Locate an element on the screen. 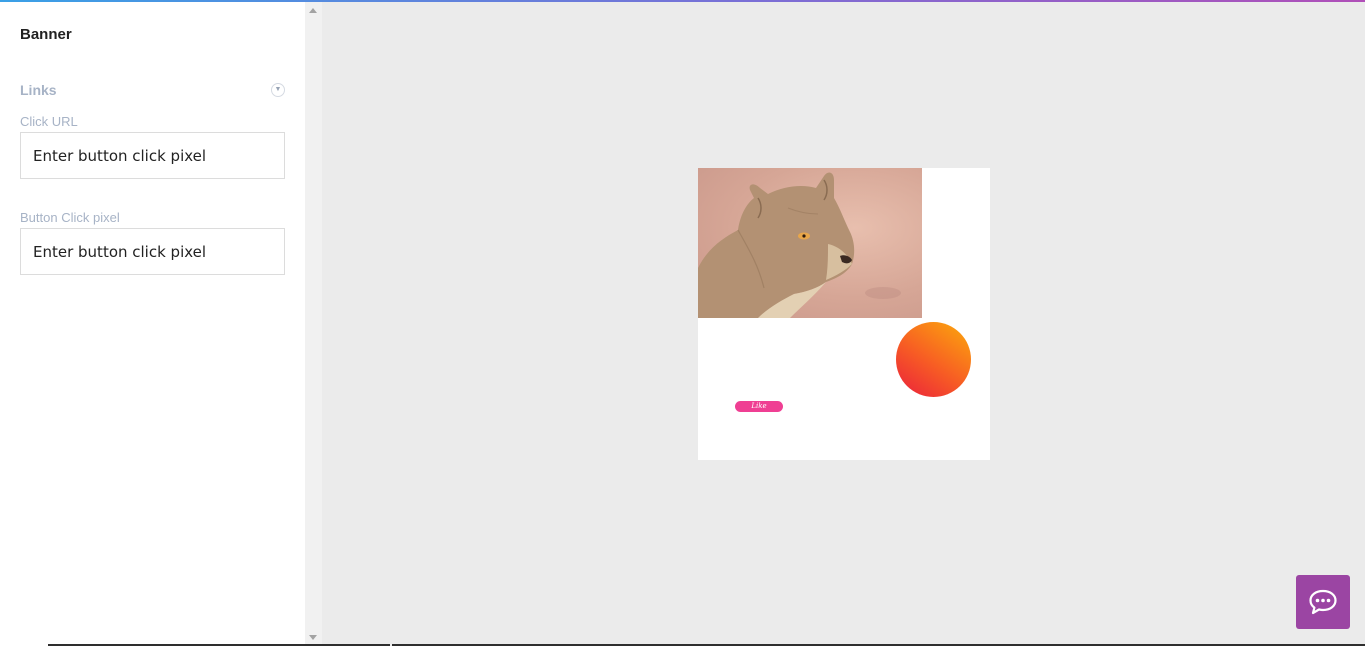  scroll-up-icon is located at coordinates (313, 10).